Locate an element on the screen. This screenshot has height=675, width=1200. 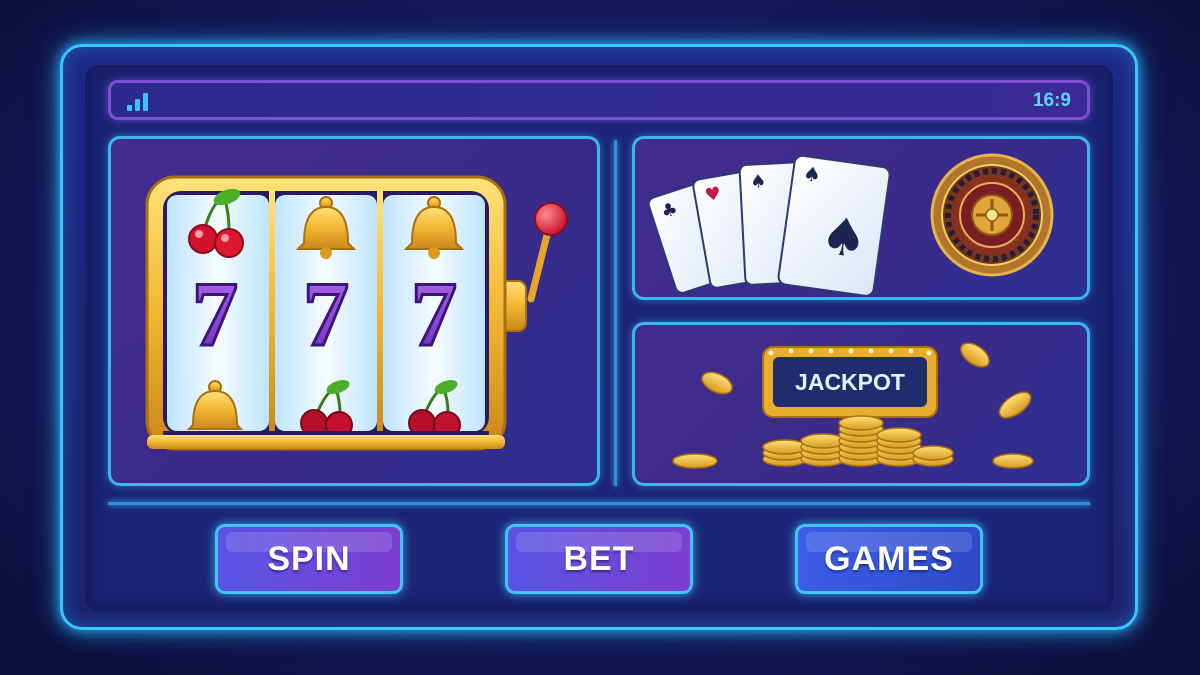
spin-button-label: SPIN is located at coordinates (309, 558).